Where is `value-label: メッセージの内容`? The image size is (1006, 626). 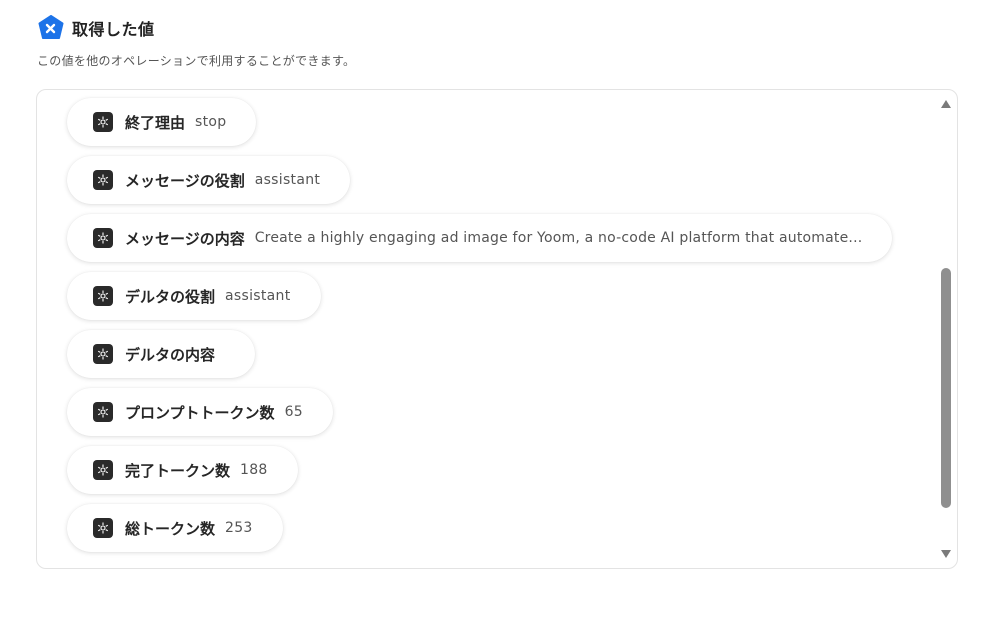 value-label: メッセージの内容 is located at coordinates (185, 238).